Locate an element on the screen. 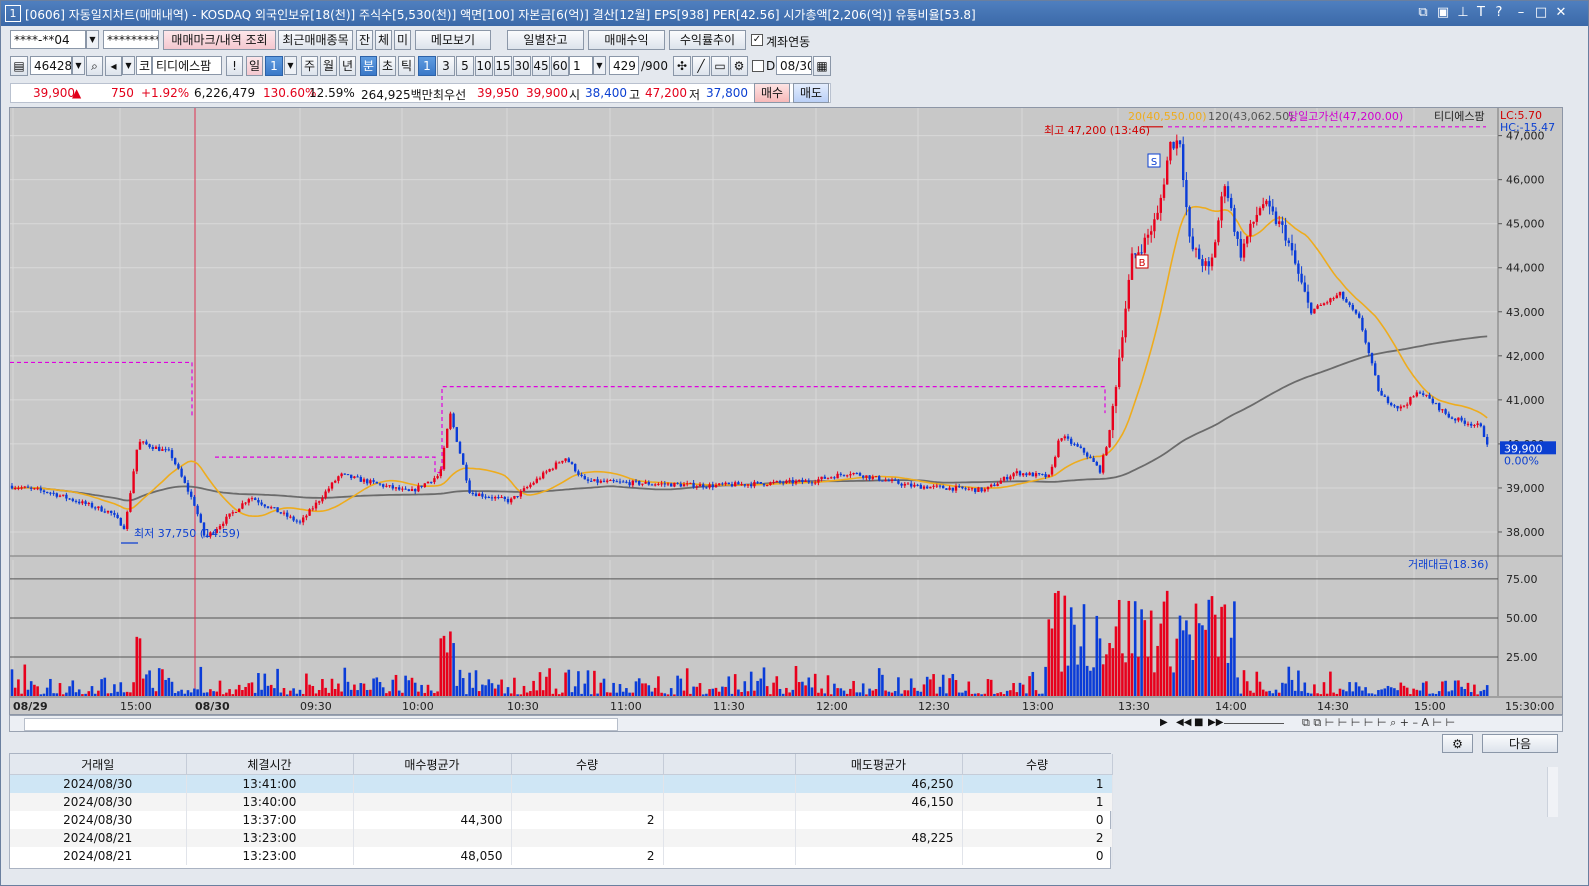  account-input: ****-**04 is located at coordinates (48, 39).